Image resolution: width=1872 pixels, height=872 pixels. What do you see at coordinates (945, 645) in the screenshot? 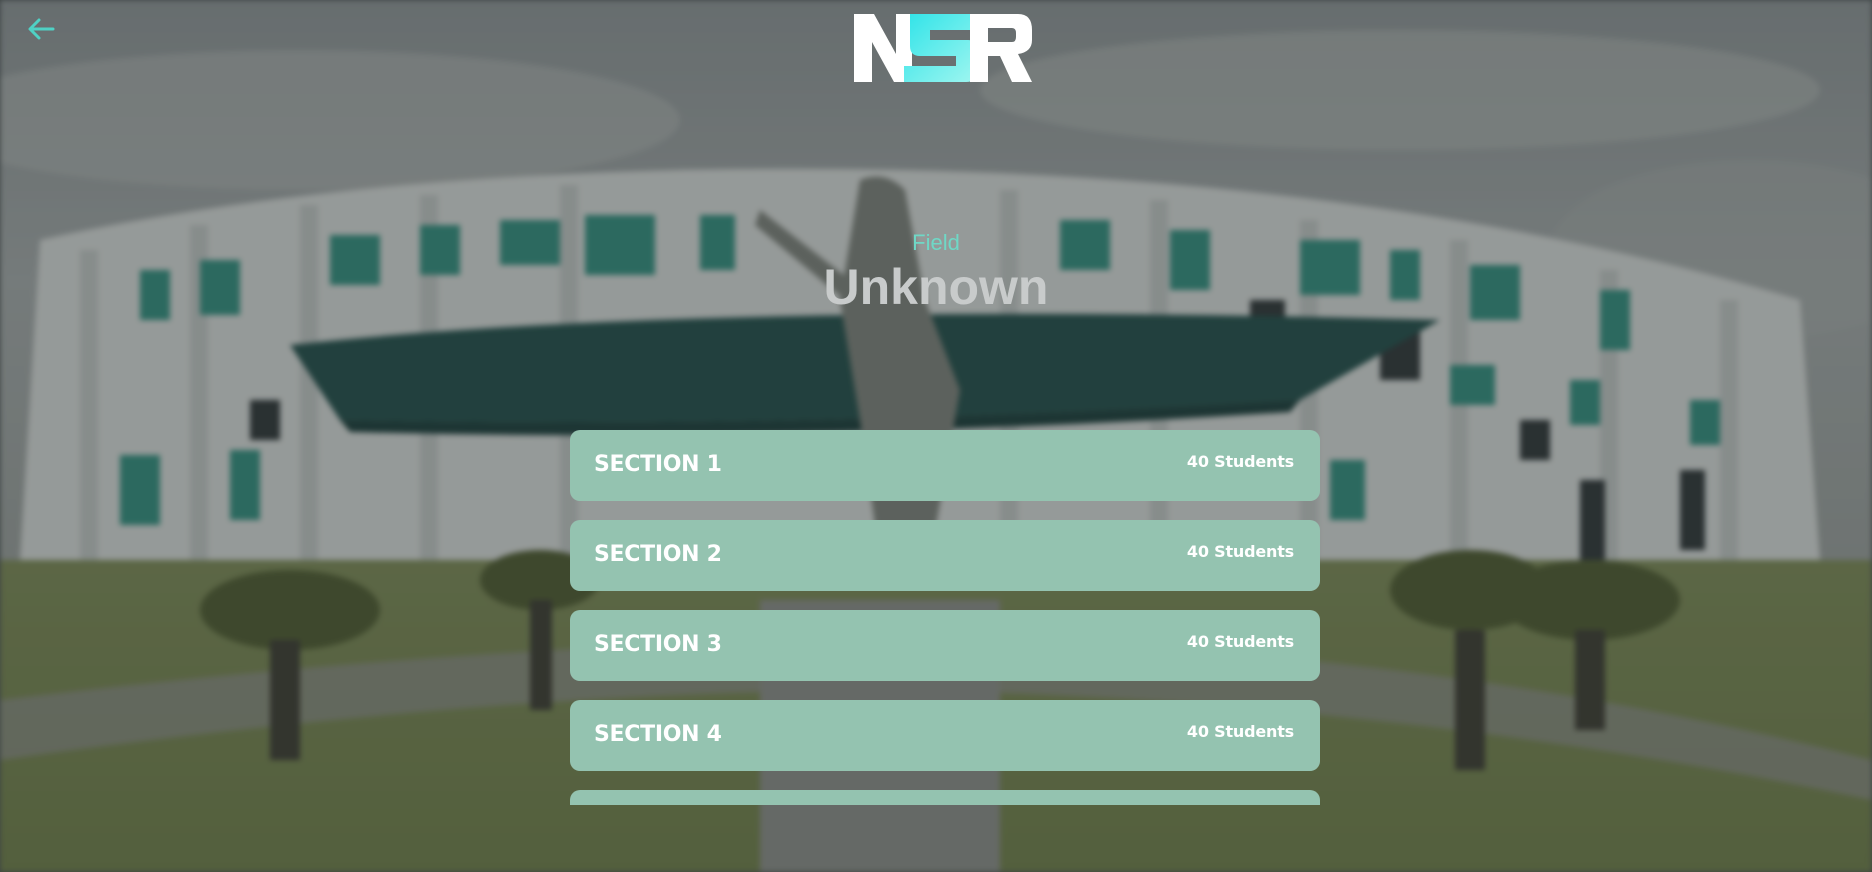
I see `section-card-3: SECTION 3 40 Students` at bounding box center [945, 645].